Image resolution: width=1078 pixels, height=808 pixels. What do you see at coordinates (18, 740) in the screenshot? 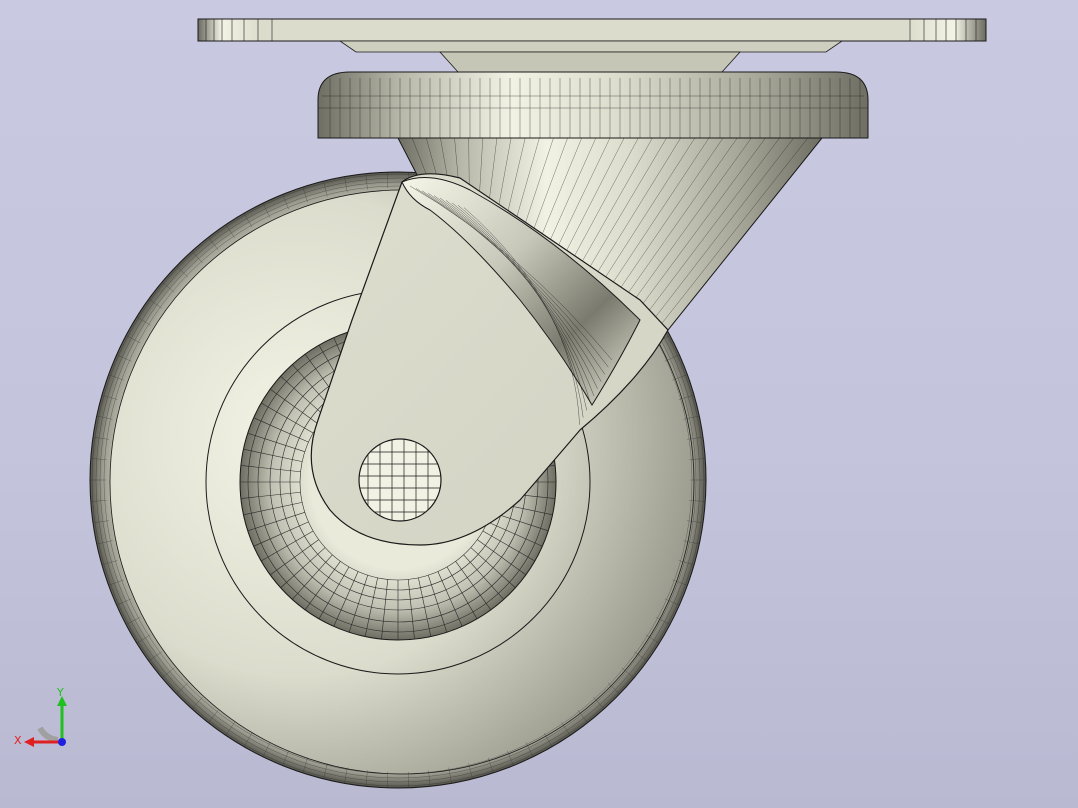
I see `x-axis-label: X` at bounding box center [18, 740].